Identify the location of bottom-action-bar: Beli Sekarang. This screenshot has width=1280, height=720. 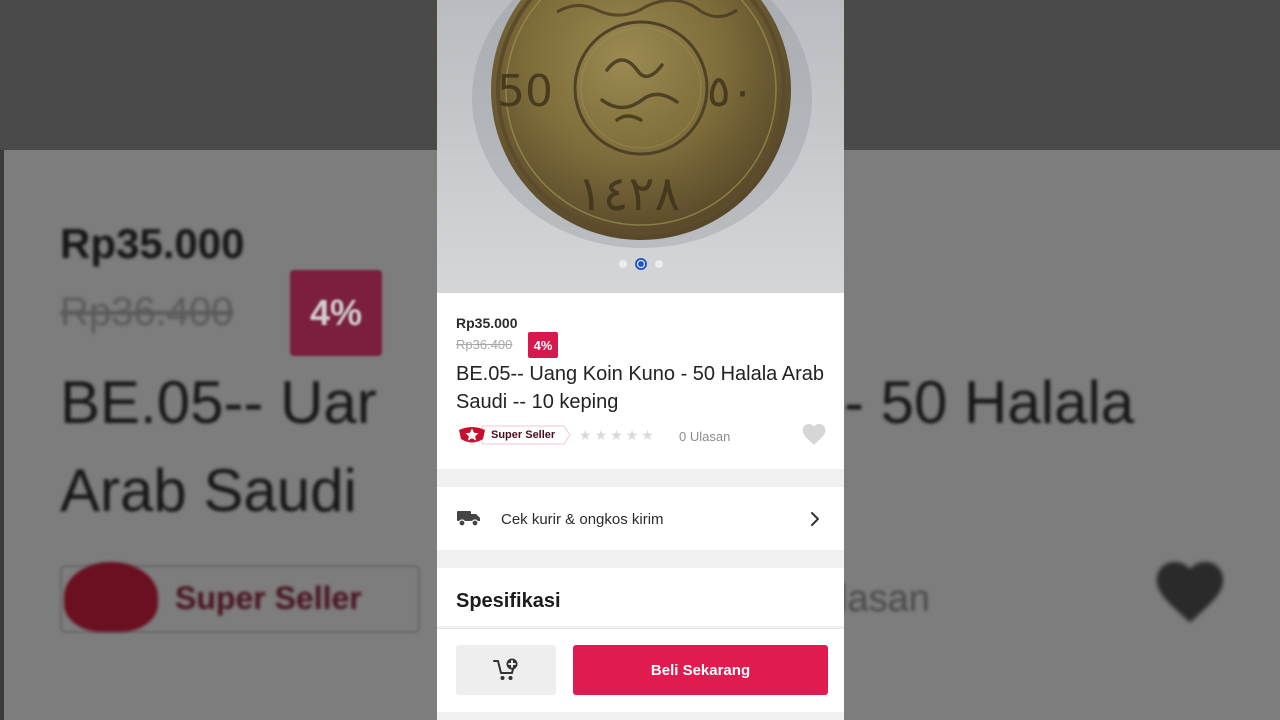
(640, 670).